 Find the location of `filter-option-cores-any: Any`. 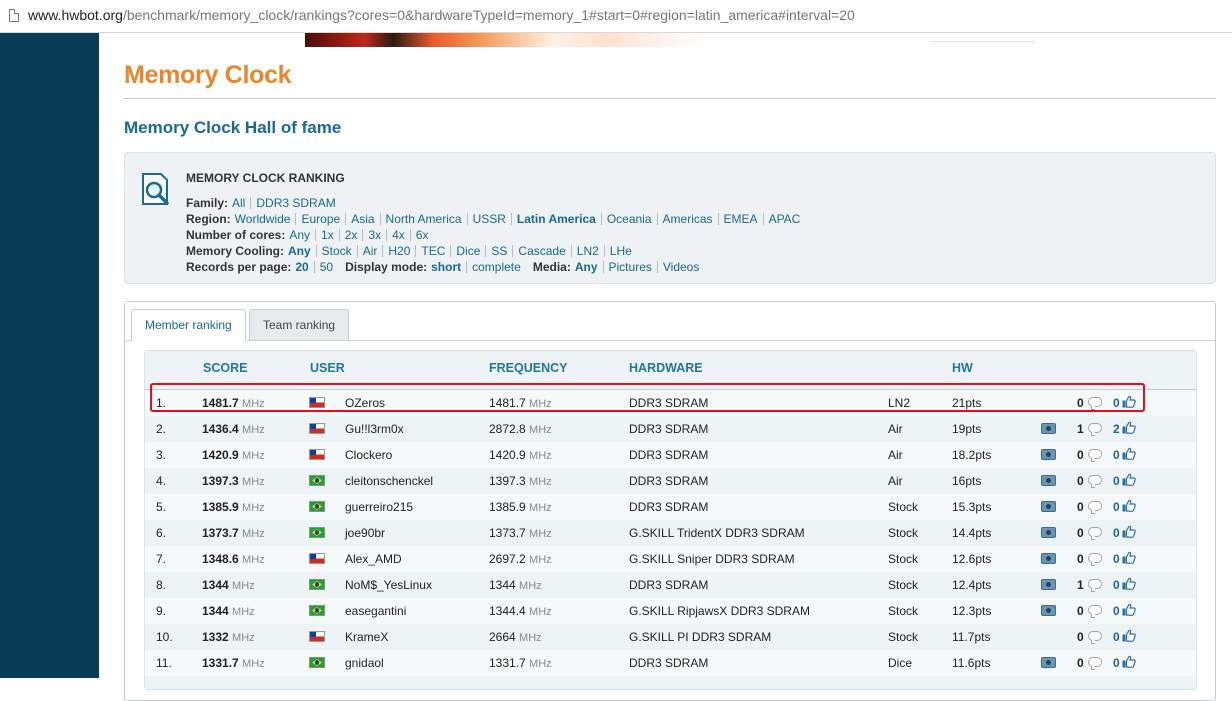

filter-option-cores-any: Any is located at coordinates (299, 235).